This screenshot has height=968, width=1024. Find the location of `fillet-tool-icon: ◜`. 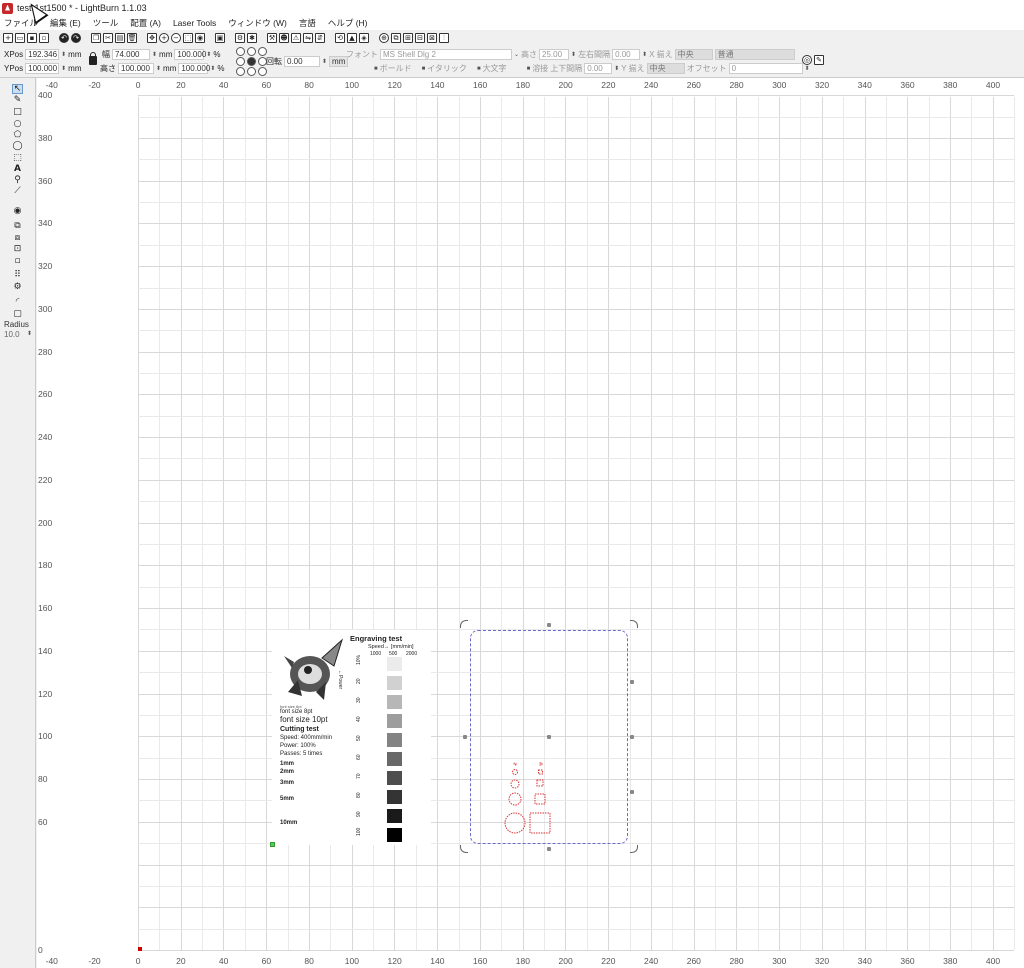

fillet-tool-icon: ◜ is located at coordinates (17, 302).